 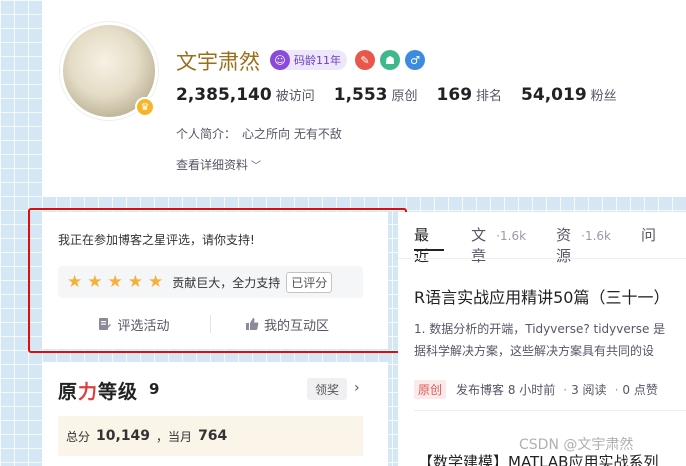 I want to click on my-interaction-label: 我的互动区, so click(x=296, y=326).